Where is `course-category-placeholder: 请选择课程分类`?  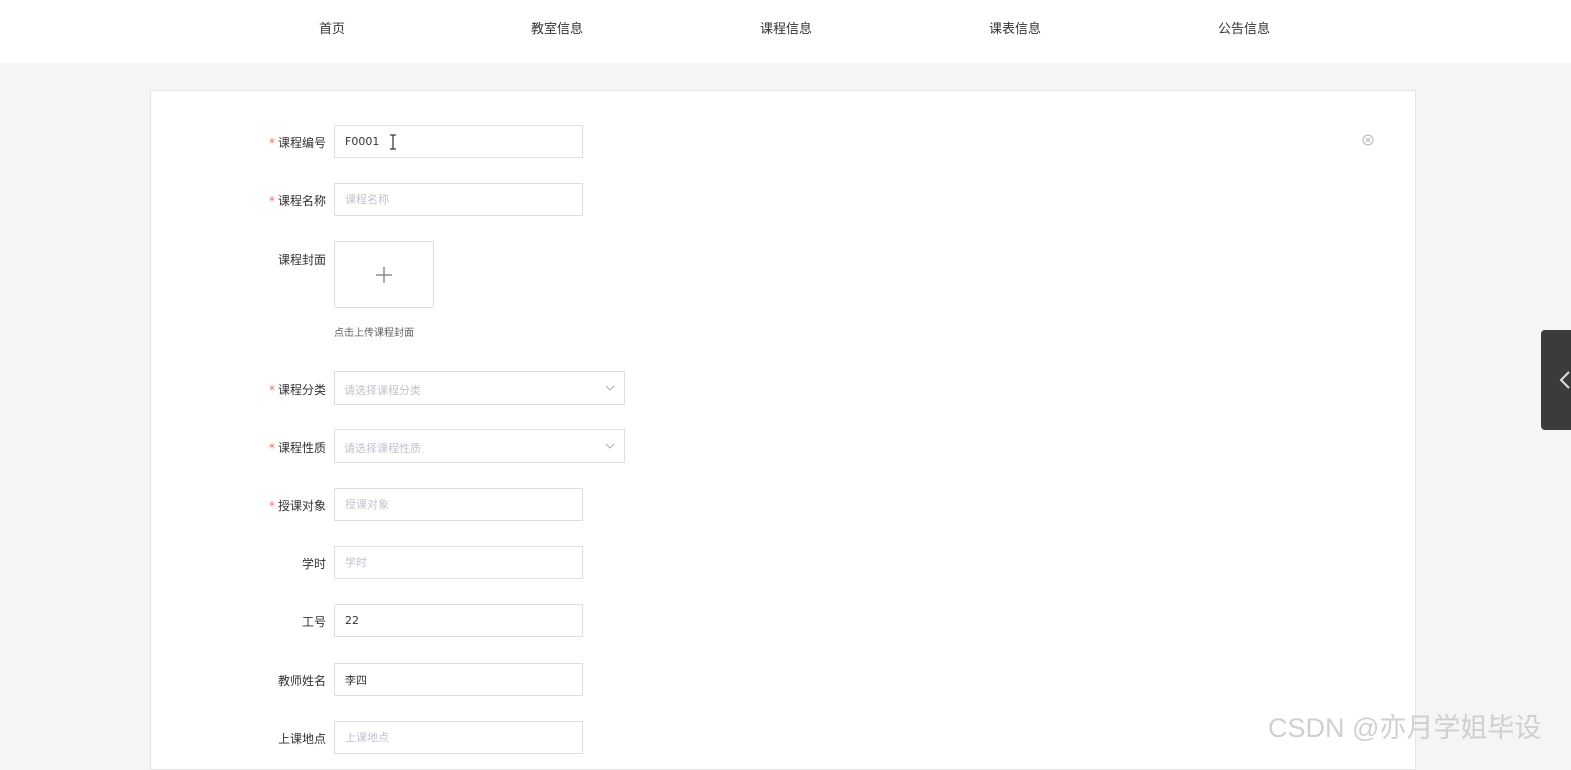
course-category-placeholder: 请选择课程分类 is located at coordinates (382, 390).